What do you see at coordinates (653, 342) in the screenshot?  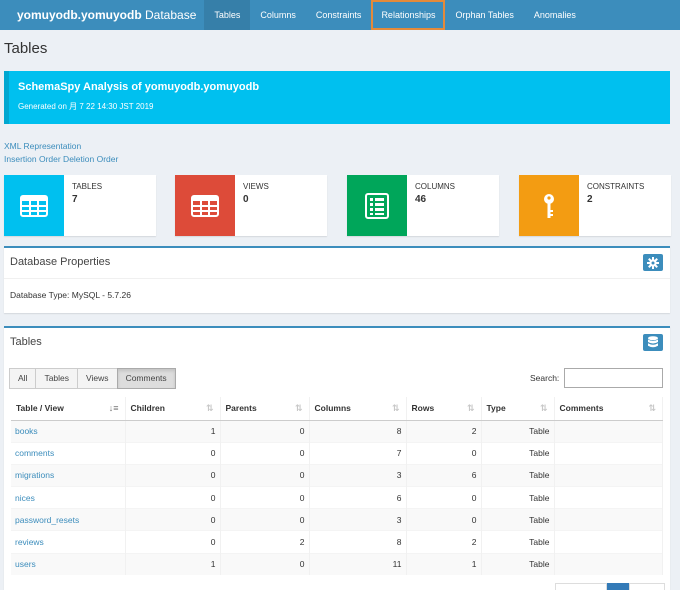 I see `database-icon` at bounding box center [653, 342].